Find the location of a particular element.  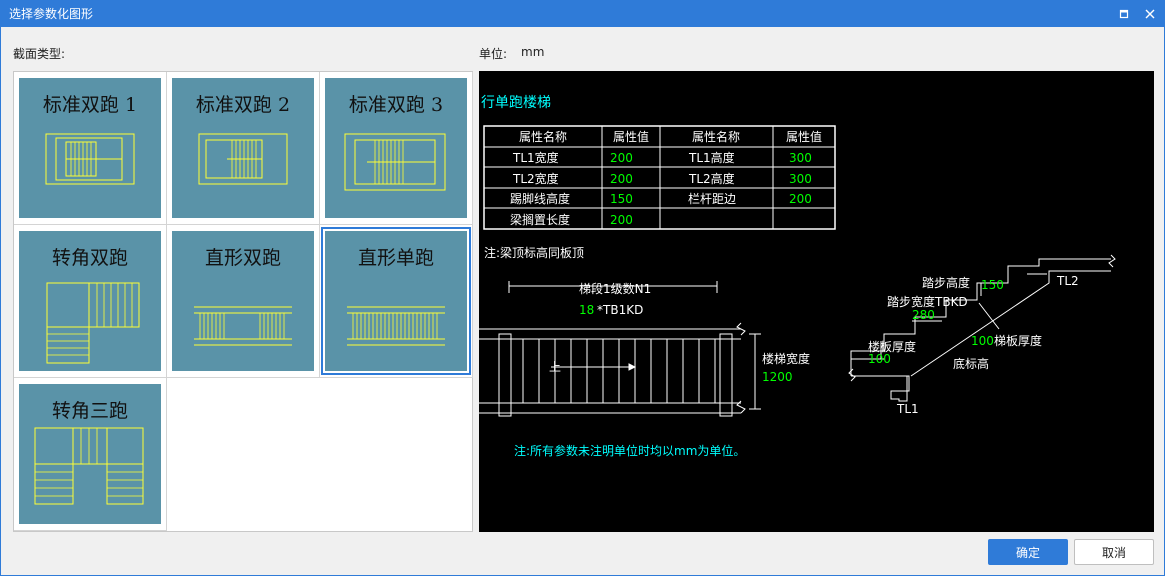

tile-thumbnail: 标准双跑 3 is located at coordinates (396, 148).